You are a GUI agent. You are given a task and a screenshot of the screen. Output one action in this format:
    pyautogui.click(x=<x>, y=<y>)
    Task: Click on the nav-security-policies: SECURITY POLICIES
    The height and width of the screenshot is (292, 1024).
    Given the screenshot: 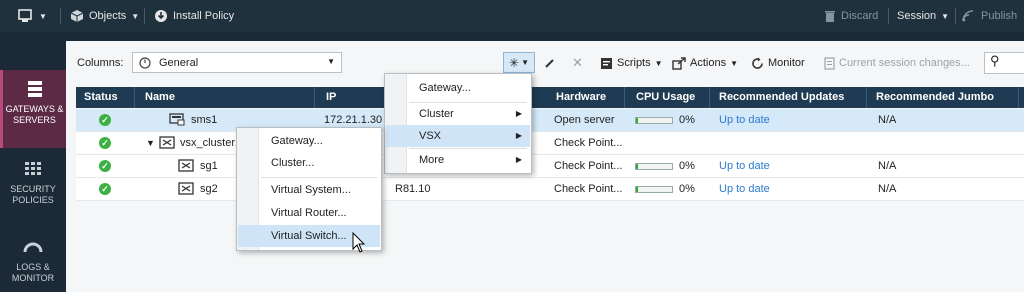 What is the action you would take?
    pyautogui.click(x=33, y=189)
    